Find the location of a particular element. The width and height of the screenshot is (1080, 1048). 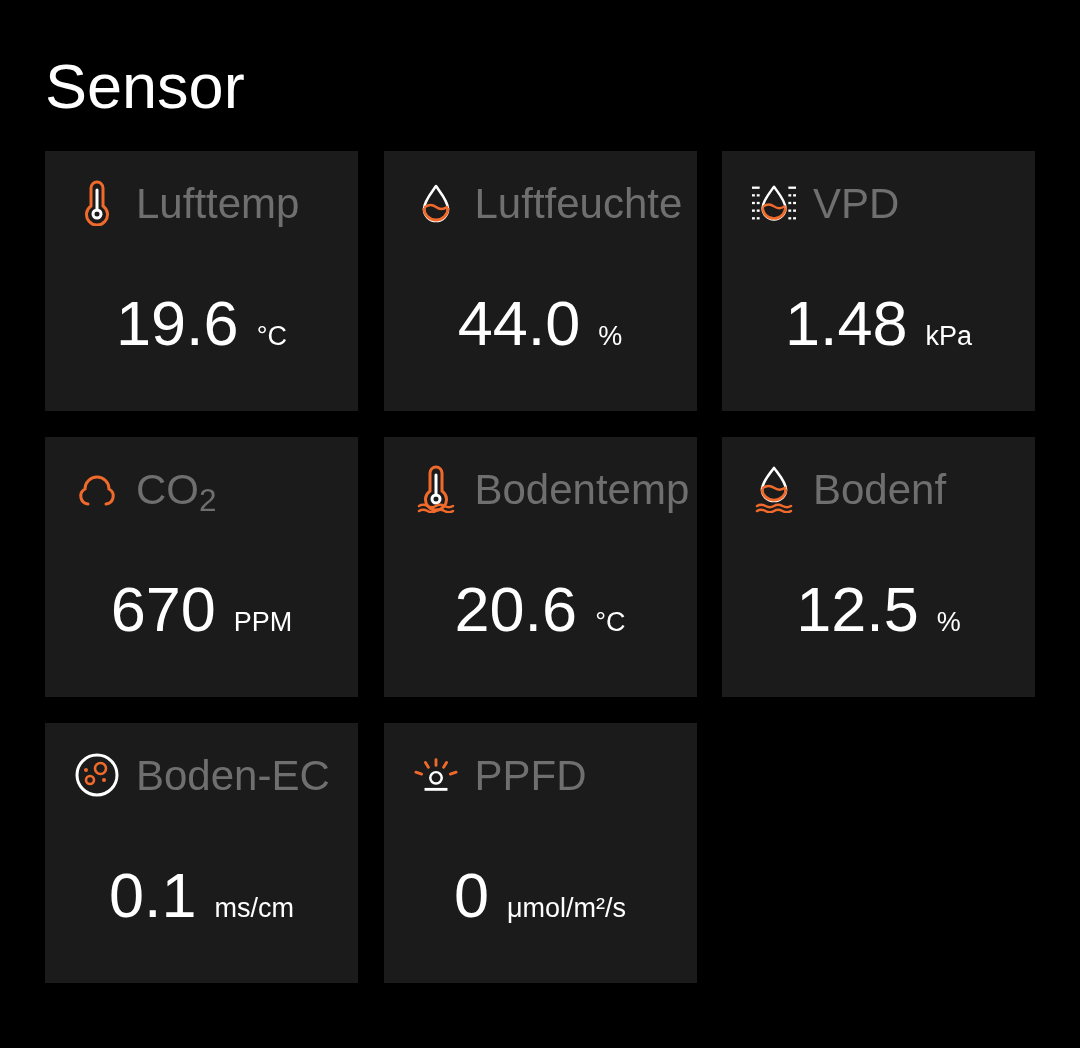

reading-value: 12.5 is located at coordinates (857, 609).